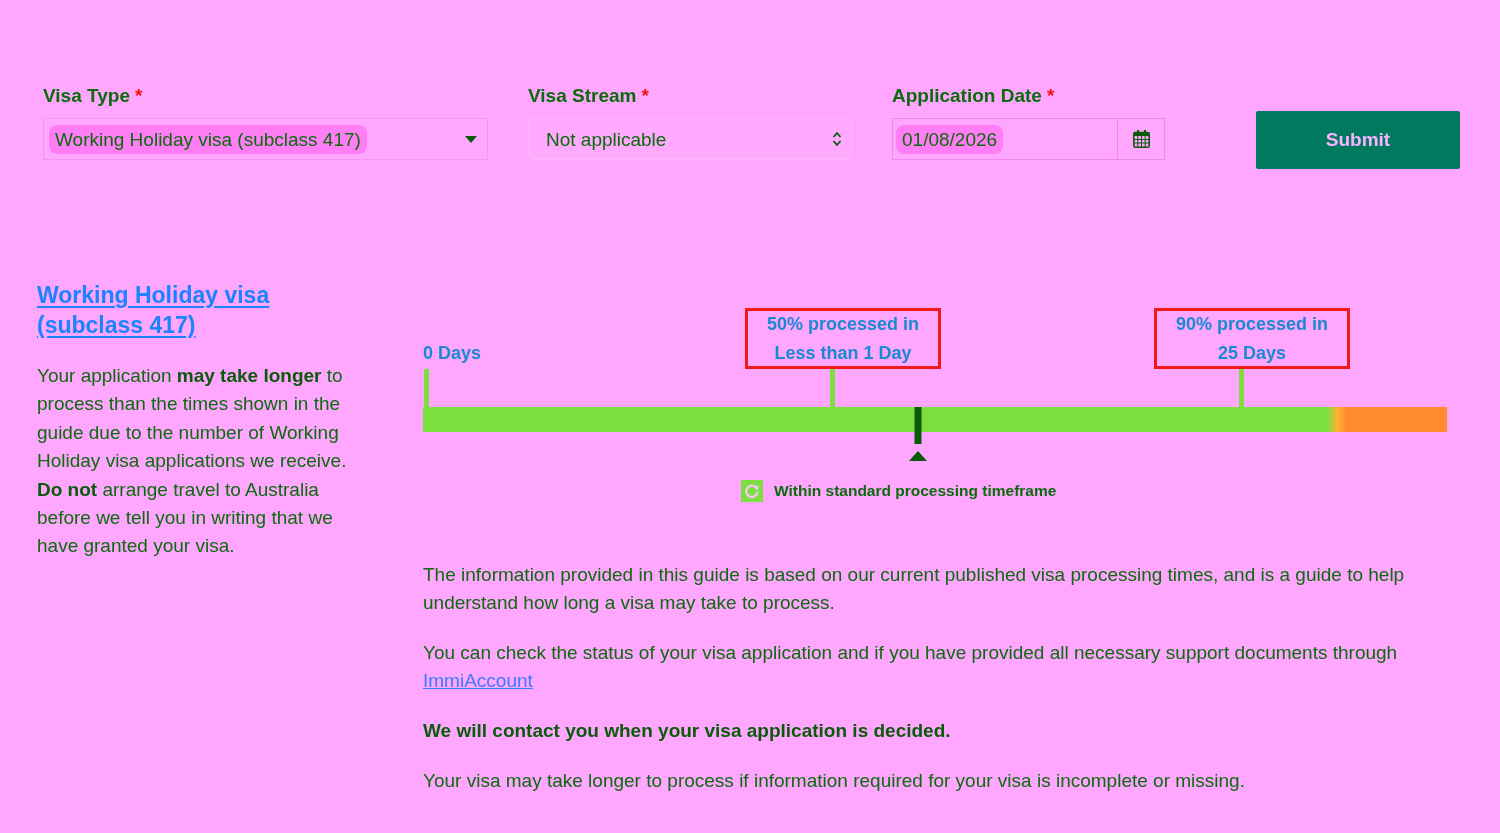  I want to click on info-paragraph: You can check the status of your visa application and if you have provided all necessary support documents through ImmiAccount, so click(911, 667).